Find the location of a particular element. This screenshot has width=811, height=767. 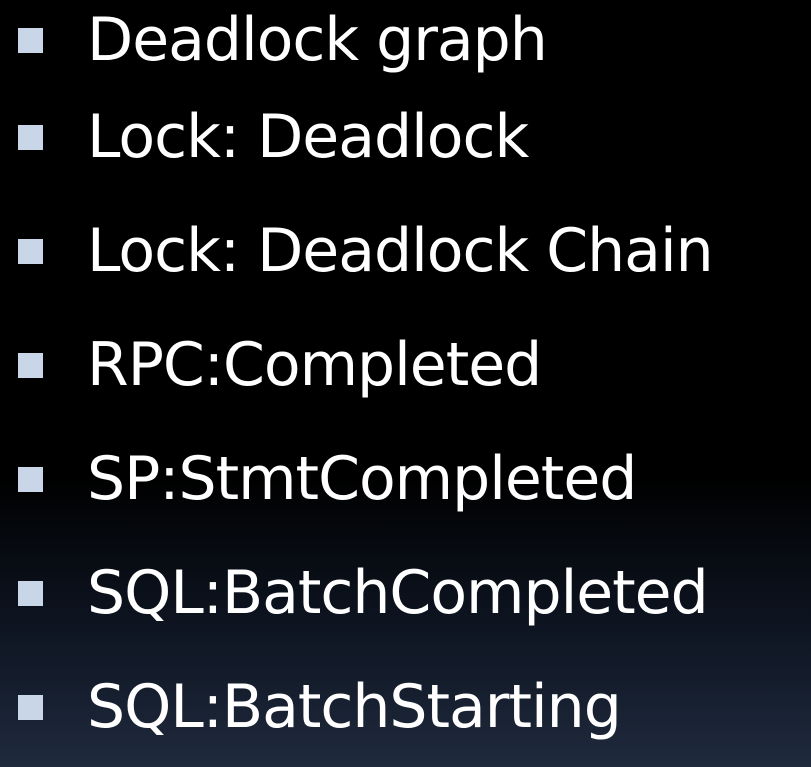

bullet-item: RPC:Completed is located at coordinates (365, 365).